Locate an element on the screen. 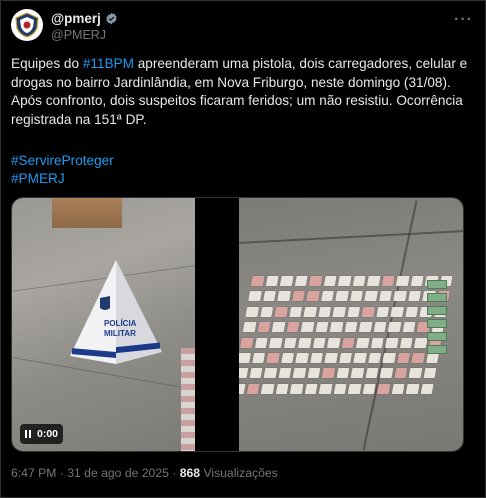 The image size is (486, 498). verified-badge-icon is located at coordinates (111, 18).